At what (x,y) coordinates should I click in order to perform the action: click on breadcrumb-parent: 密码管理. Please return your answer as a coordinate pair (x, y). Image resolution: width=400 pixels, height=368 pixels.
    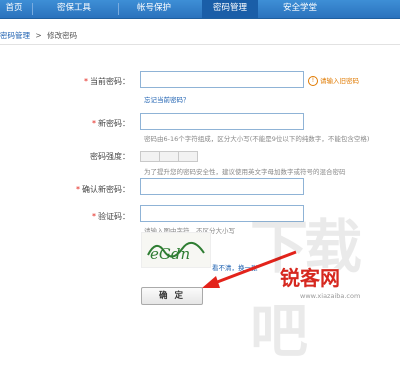
    Looking at the image, I should click on (15, 35).